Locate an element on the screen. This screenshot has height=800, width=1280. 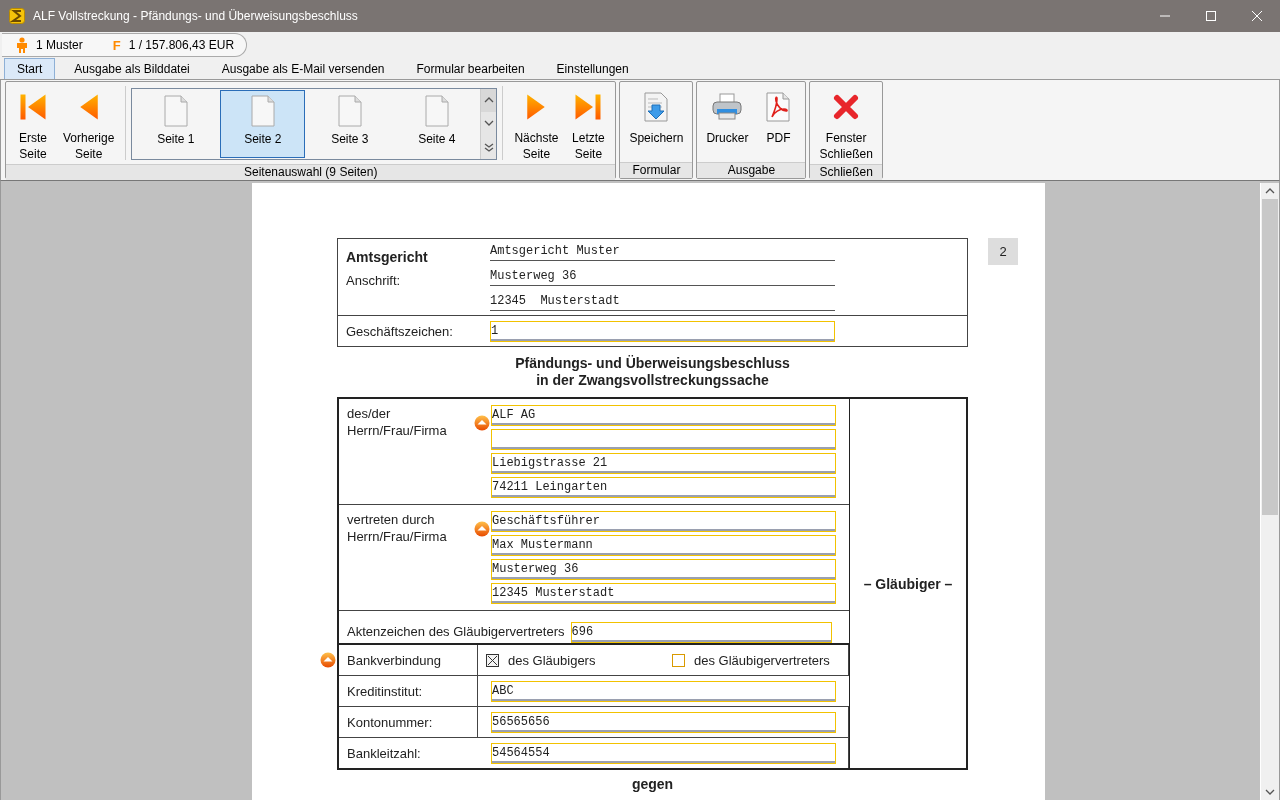
window-close-icon is located at coordinates (1257, 16).